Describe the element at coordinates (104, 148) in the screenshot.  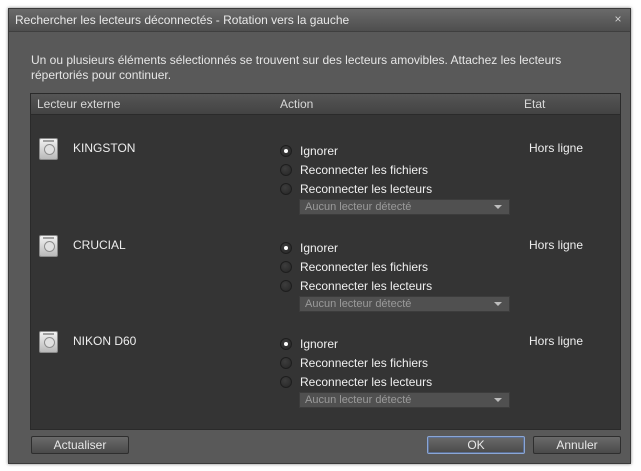
I see `drive-name: KINGSTON` at that location.